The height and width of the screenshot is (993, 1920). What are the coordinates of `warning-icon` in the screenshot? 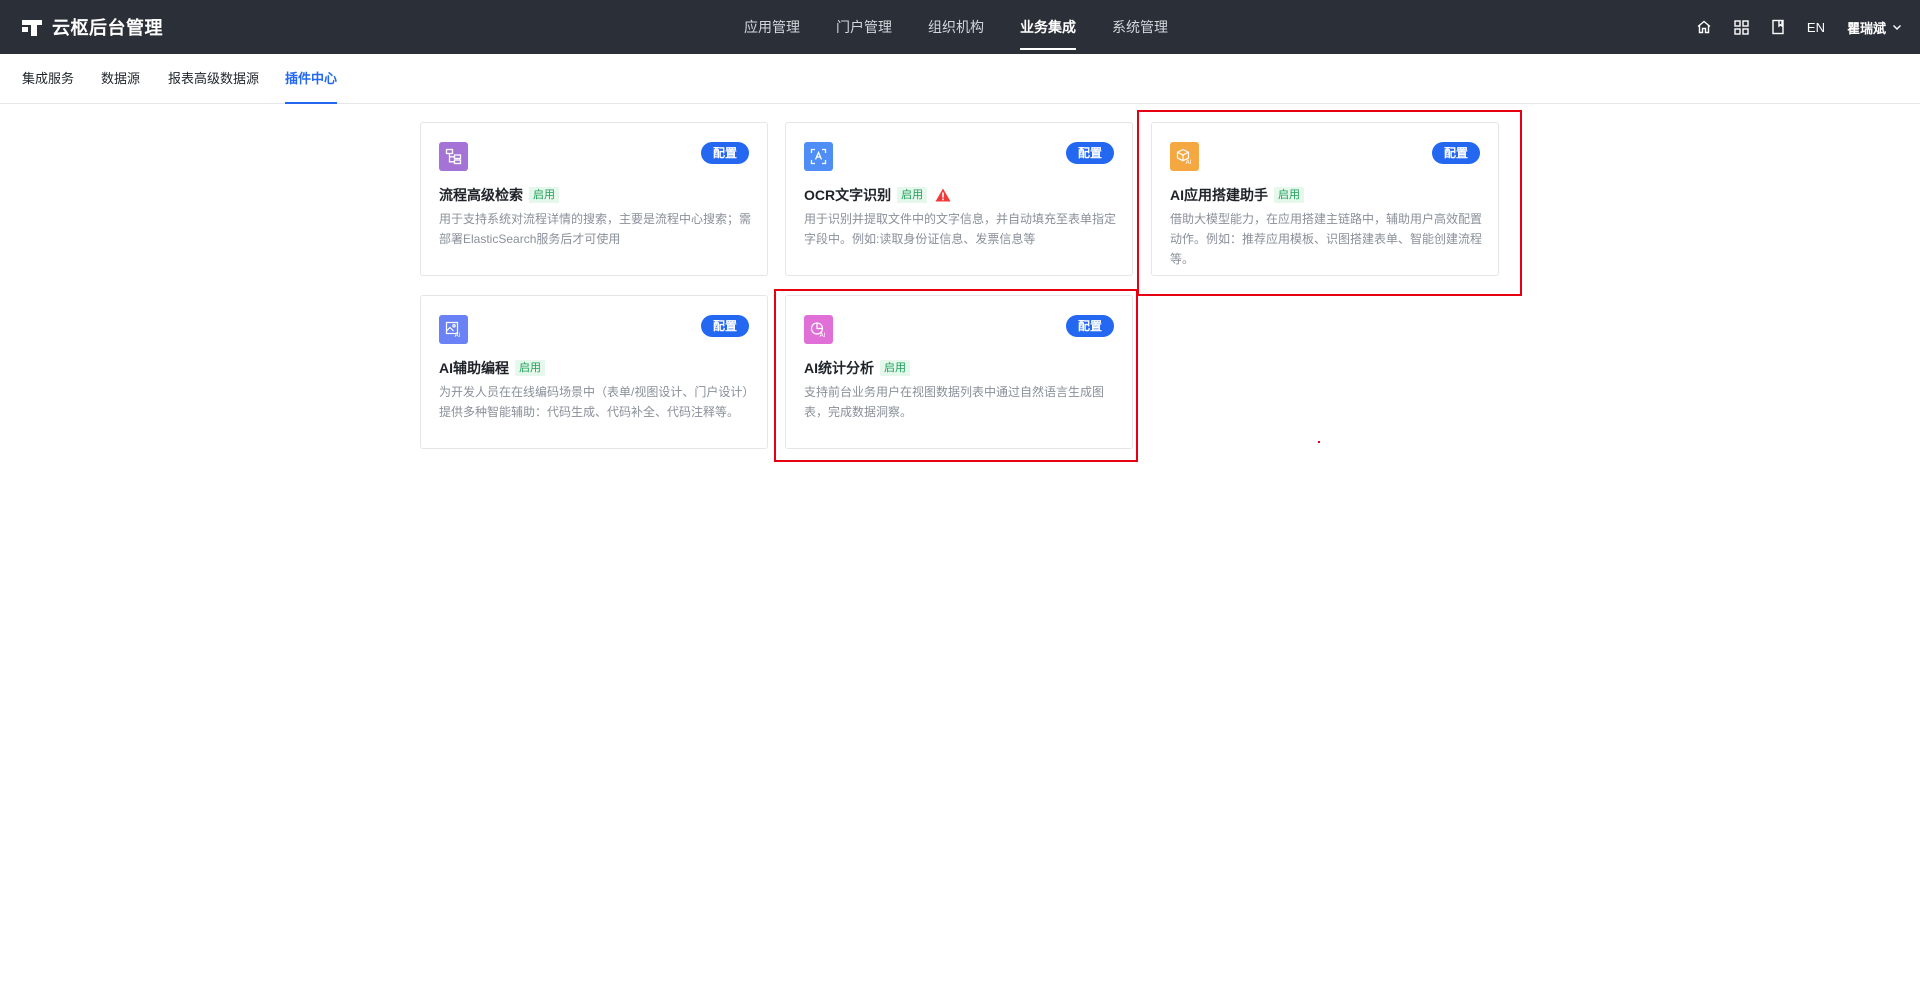 It's located at (943, 195).